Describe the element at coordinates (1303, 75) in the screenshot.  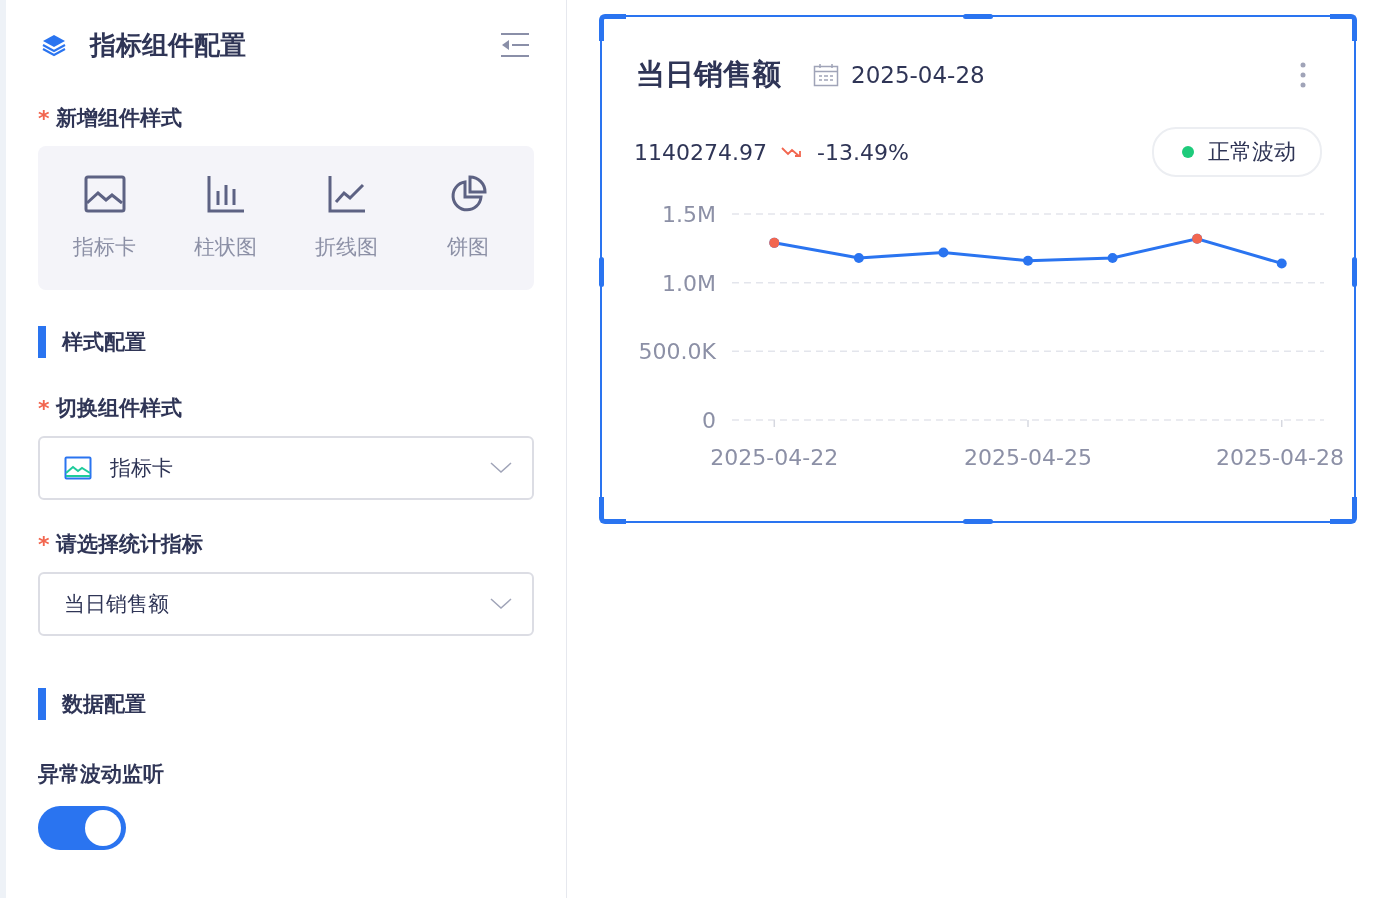
I see `more-options-icon` at that location.